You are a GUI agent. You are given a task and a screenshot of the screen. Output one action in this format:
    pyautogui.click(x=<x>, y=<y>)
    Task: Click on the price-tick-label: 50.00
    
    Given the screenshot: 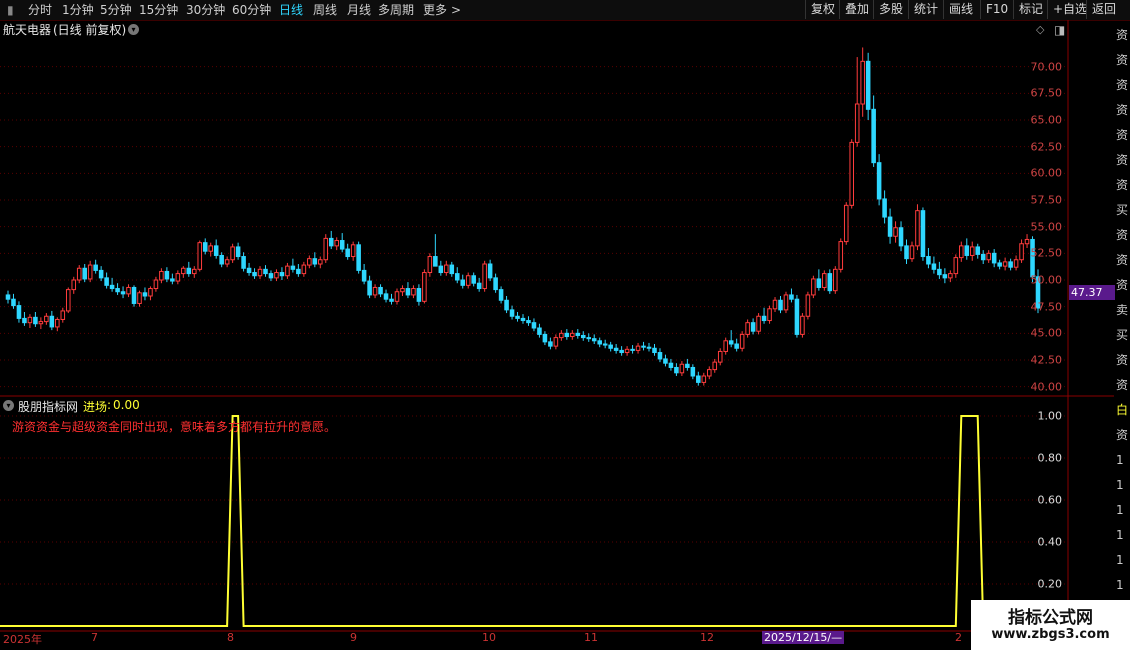 What is the action you would take?
    pyautogui.click(x=1046, y=280)
    